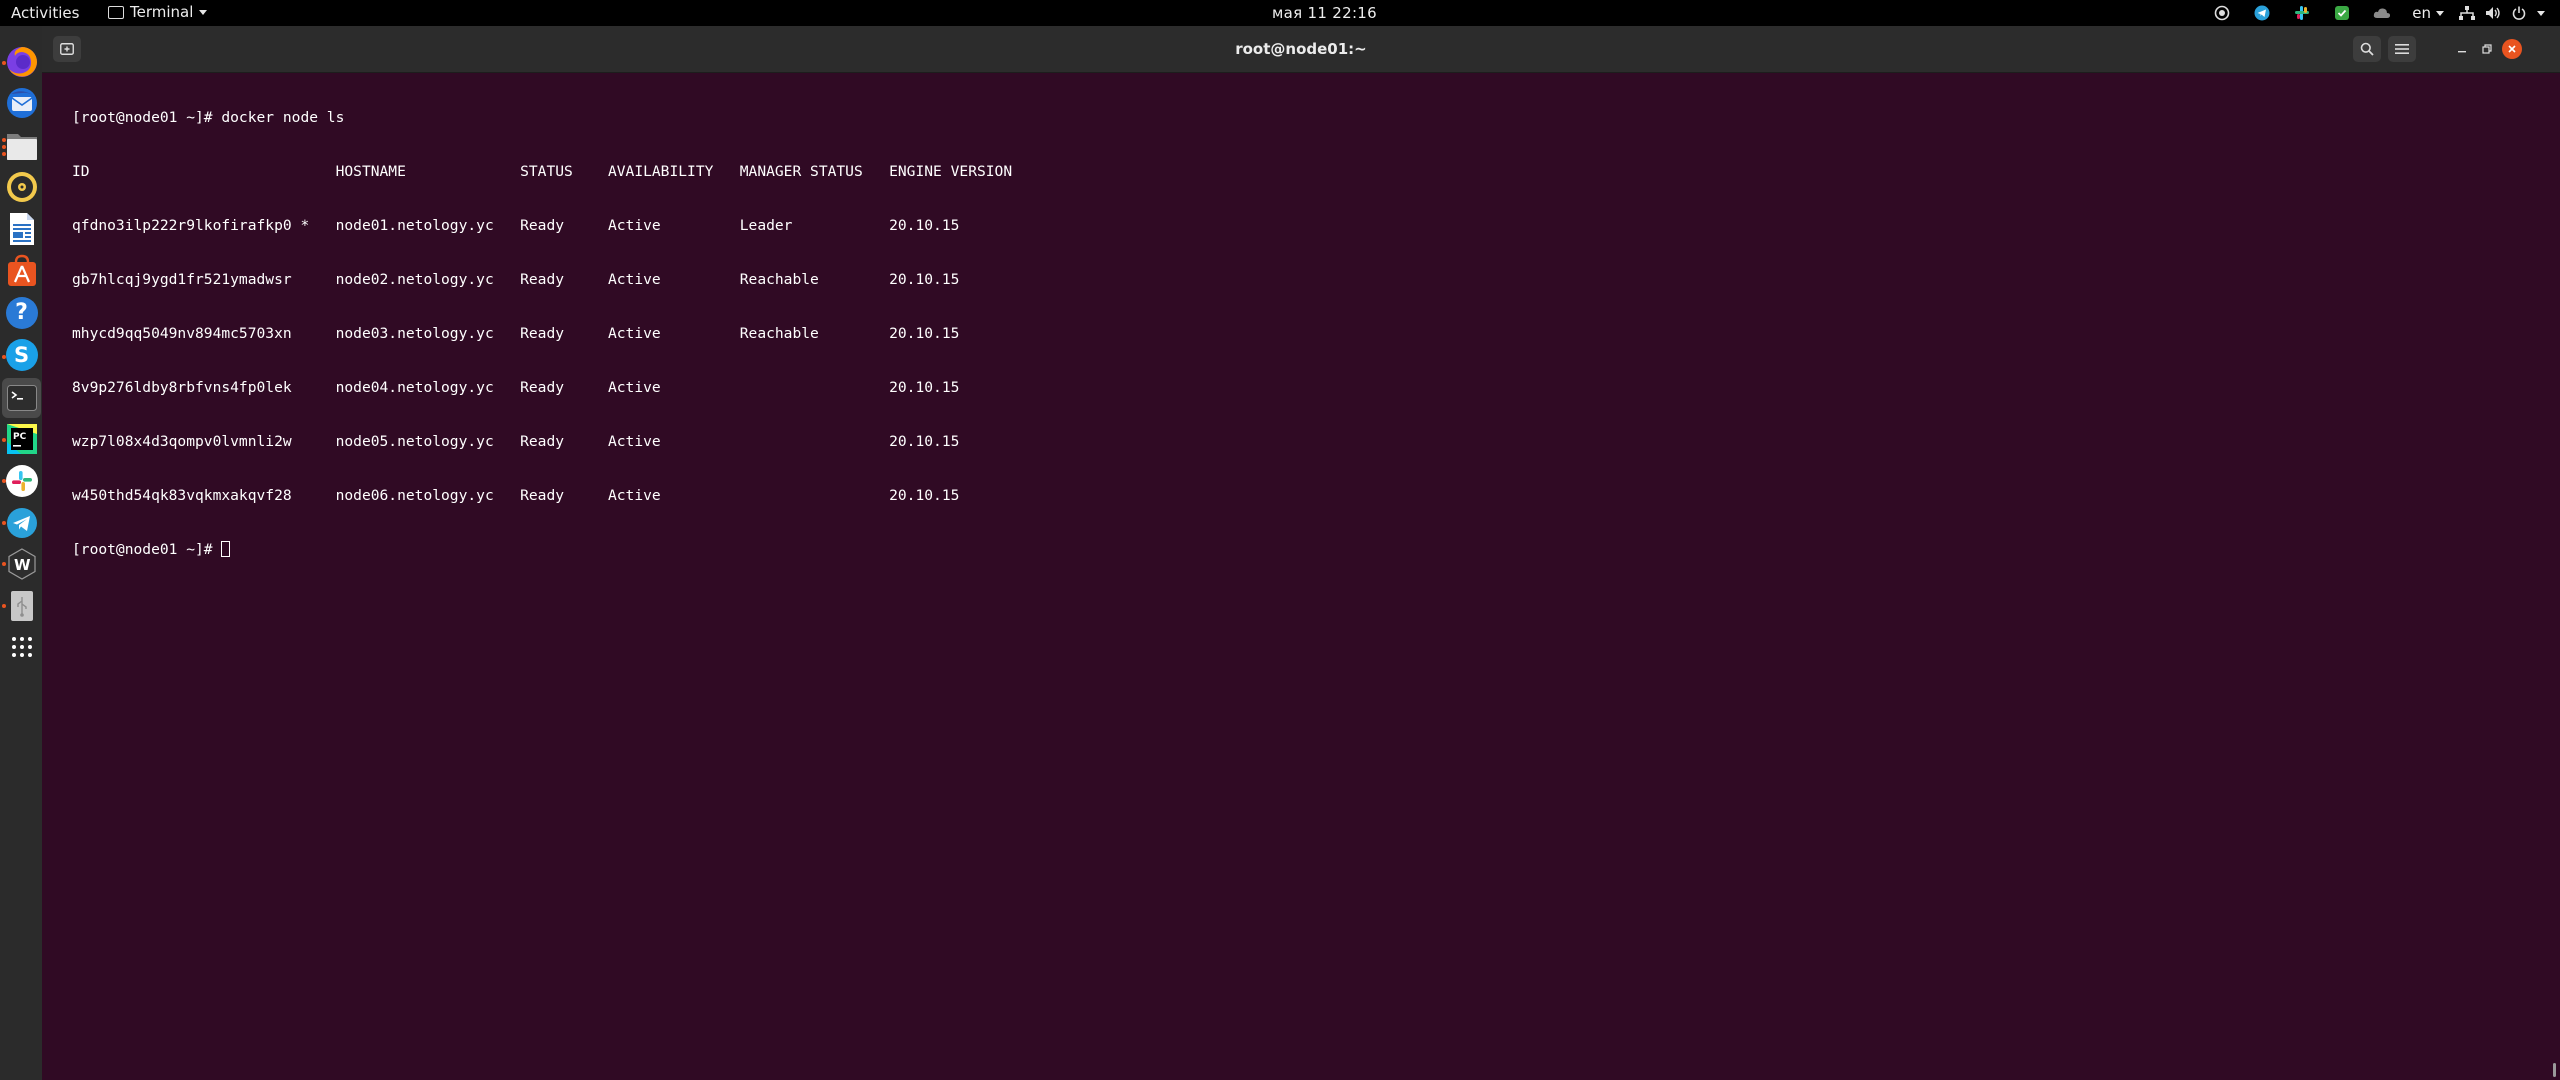  I want to click on dock-pycharm: PC, so click(21, 438).